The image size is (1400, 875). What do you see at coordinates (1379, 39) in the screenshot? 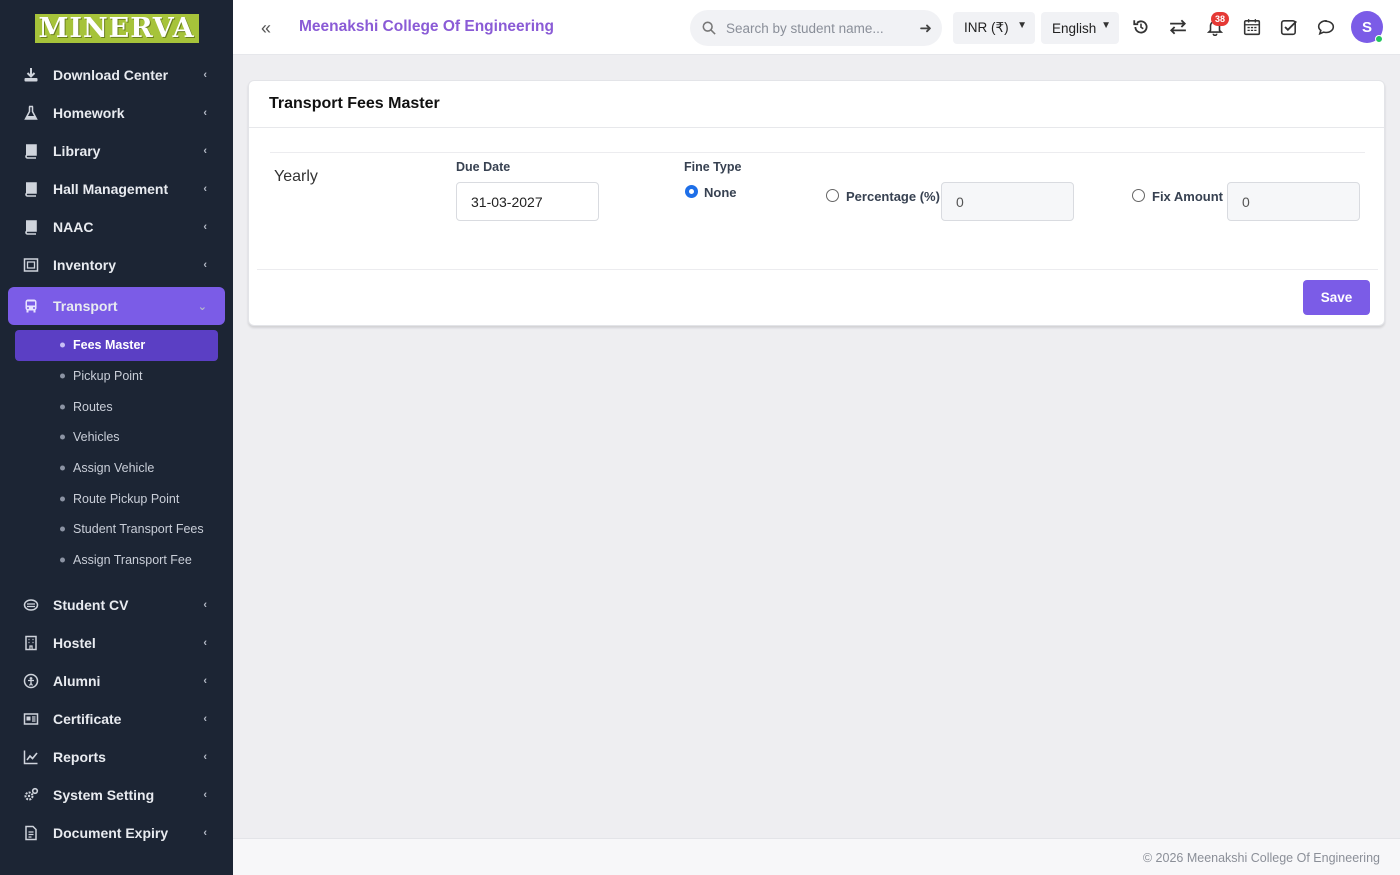
I see `online-status-dot` at bounding box center [1379, 39].